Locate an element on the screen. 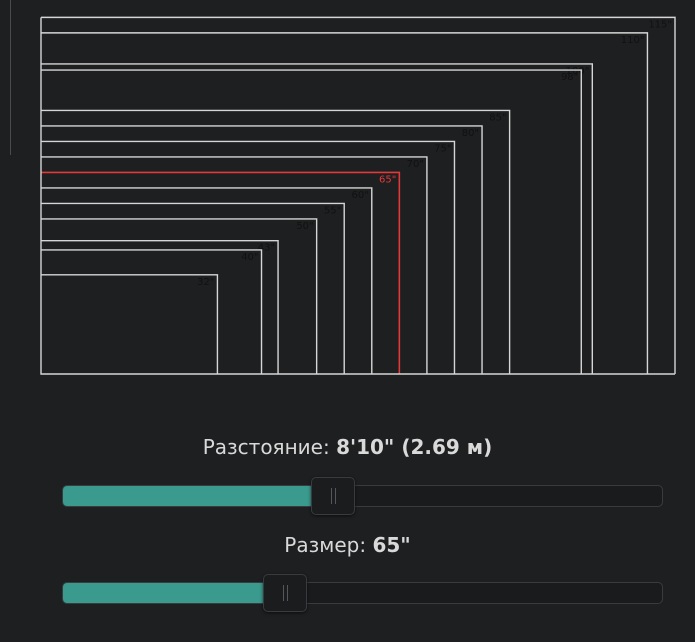 This screenshot has width=695, height=642. screen-label-40: 40" is located at coordinates (249, 257).